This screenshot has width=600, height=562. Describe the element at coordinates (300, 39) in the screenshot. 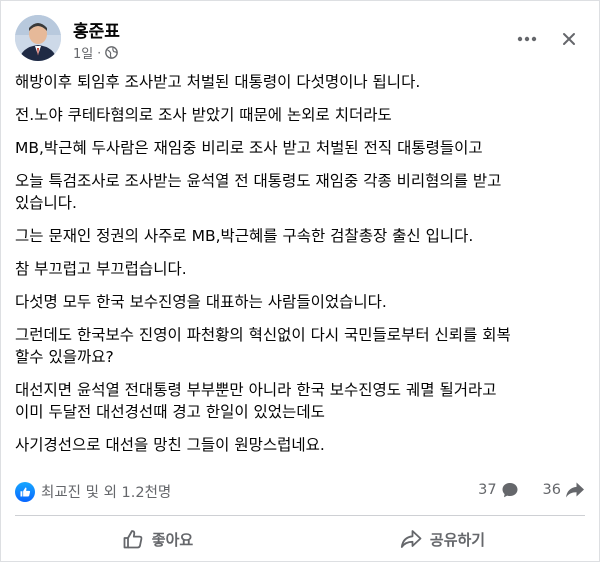

I see `post-header: 홍준표 1일 ·` at that location.